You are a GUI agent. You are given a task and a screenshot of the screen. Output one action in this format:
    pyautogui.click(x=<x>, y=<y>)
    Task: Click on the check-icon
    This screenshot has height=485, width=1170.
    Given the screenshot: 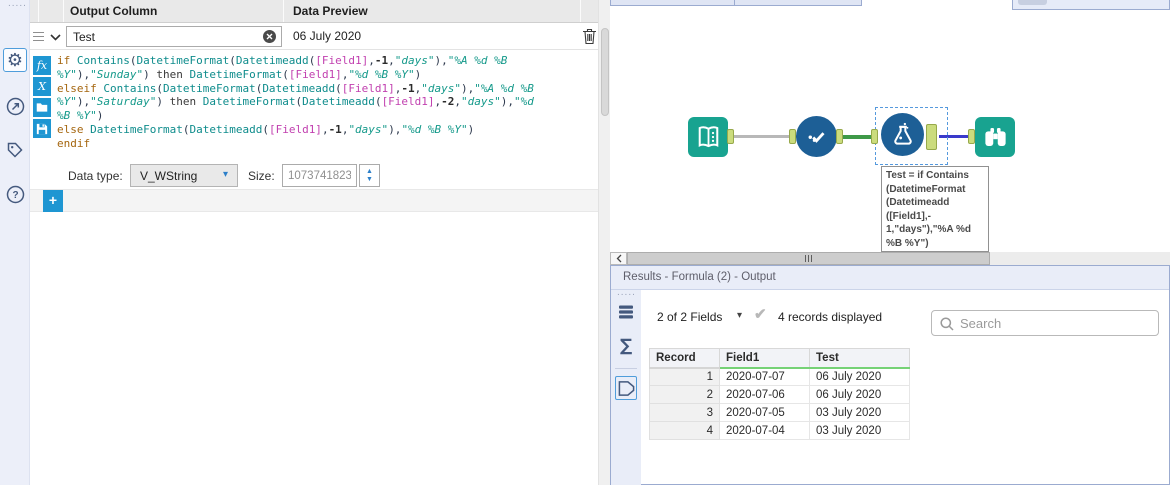 What is the action you would take?
    pyautogui.click(x=816, y=137)
    